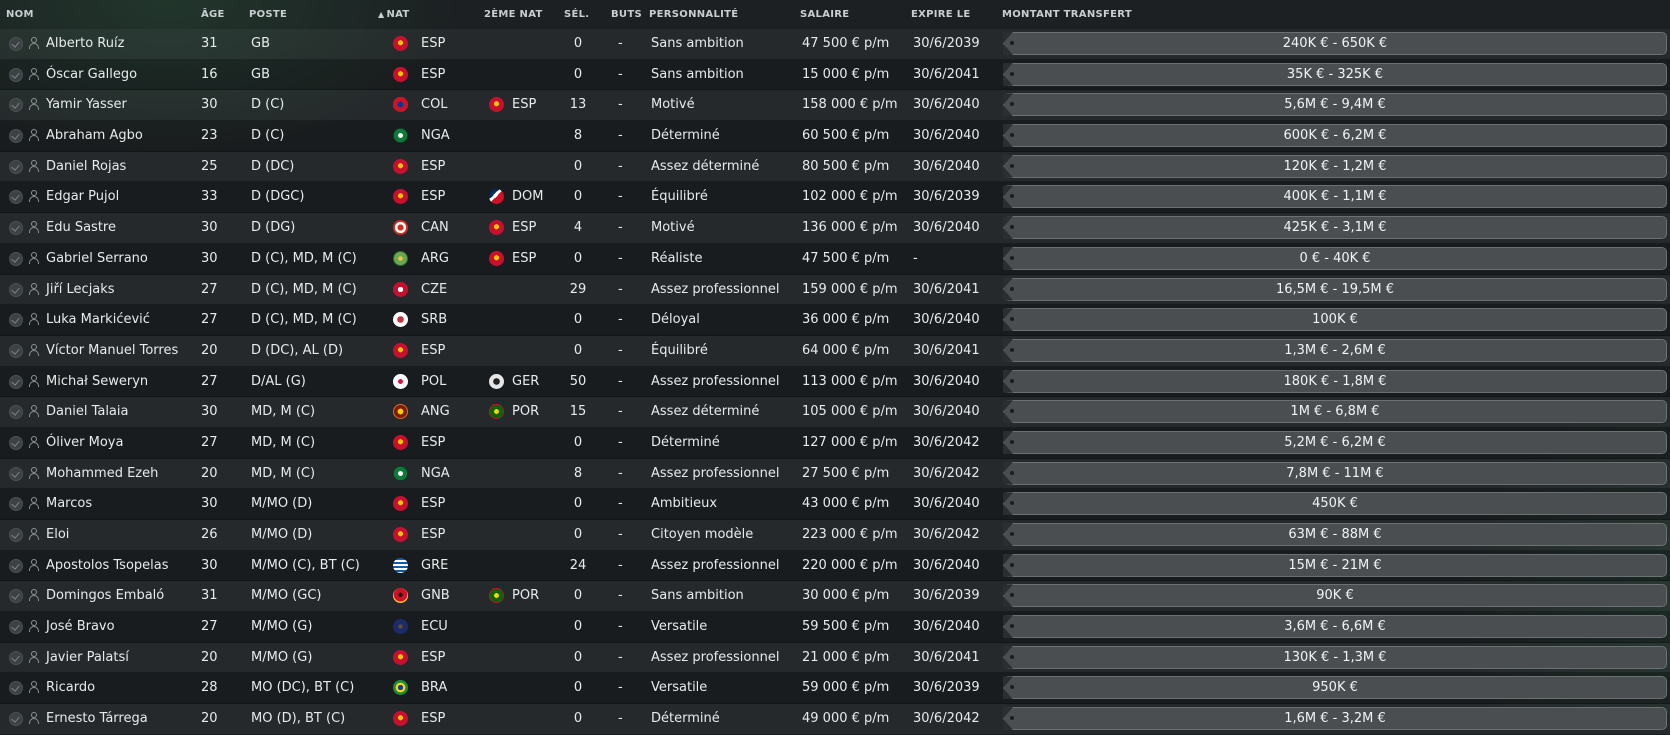 The width and height of the screenshot is (1670, 735). Describe the element at coordinates (1335, 320) in the screenshot. I see `transfer-value-bar: 100K €` at that location.